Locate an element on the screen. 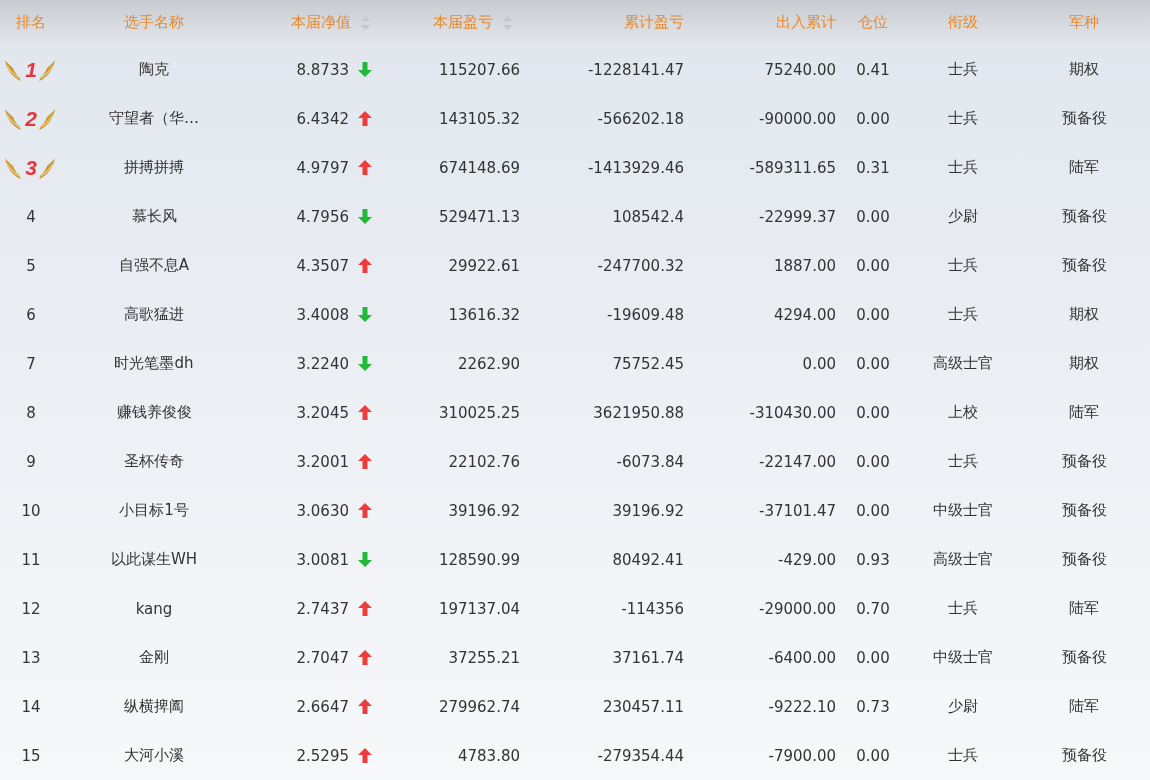 The image size is (1150, 780). column-header: 排名 is located at coordinates (31, 22).